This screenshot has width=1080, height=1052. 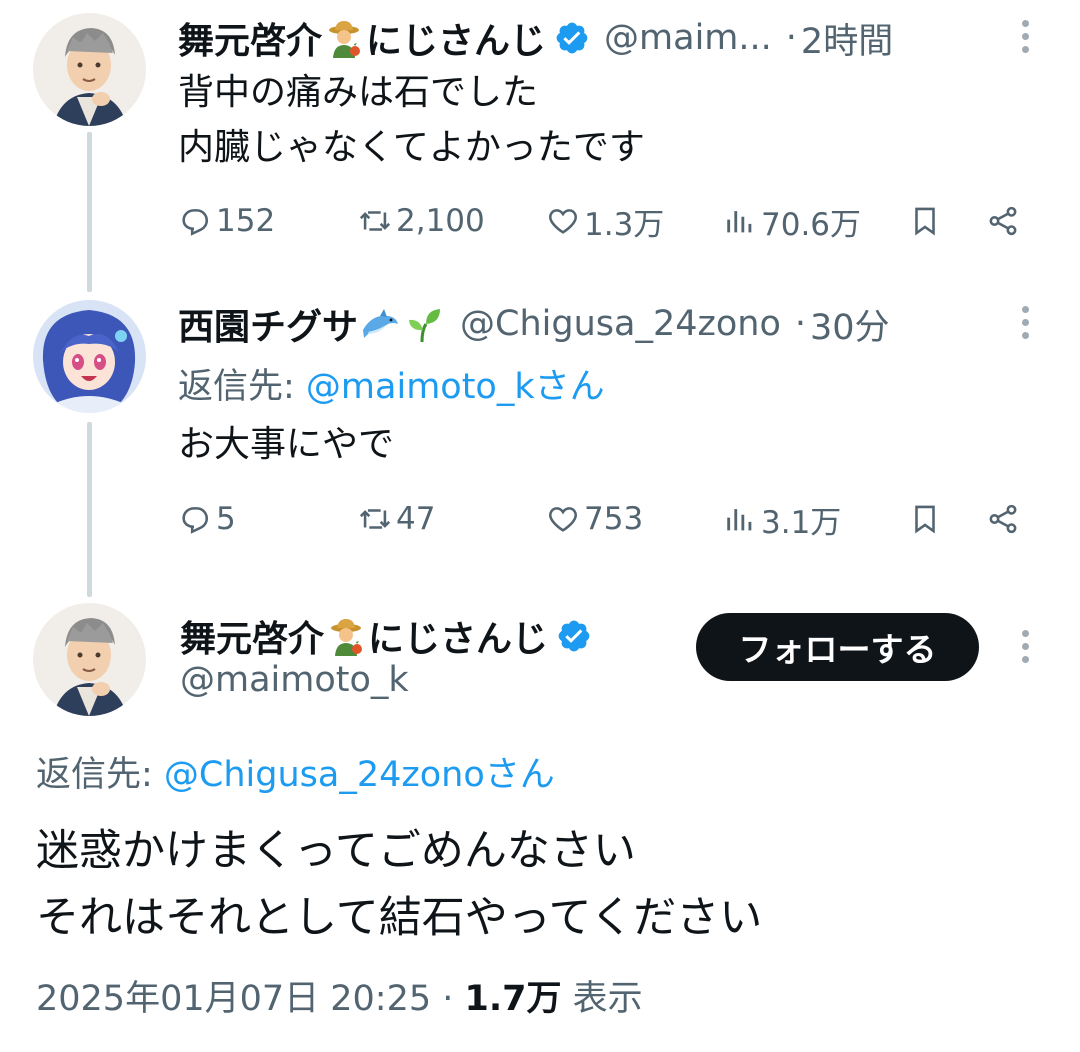 I want to click on retweet-button: 47, so click(x=396, y=519).